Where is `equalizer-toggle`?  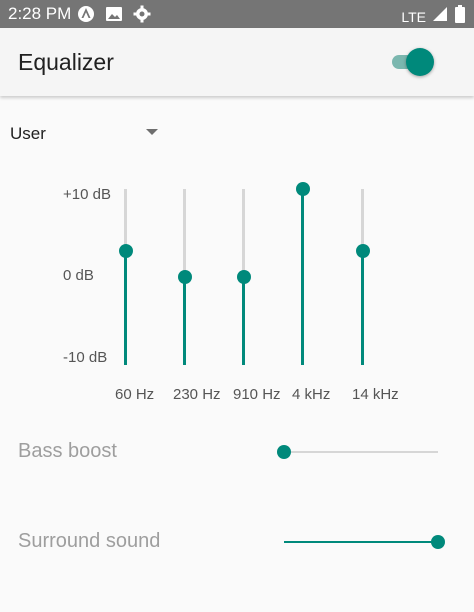
equalizer-toggle is located at coordinates (413, 62).